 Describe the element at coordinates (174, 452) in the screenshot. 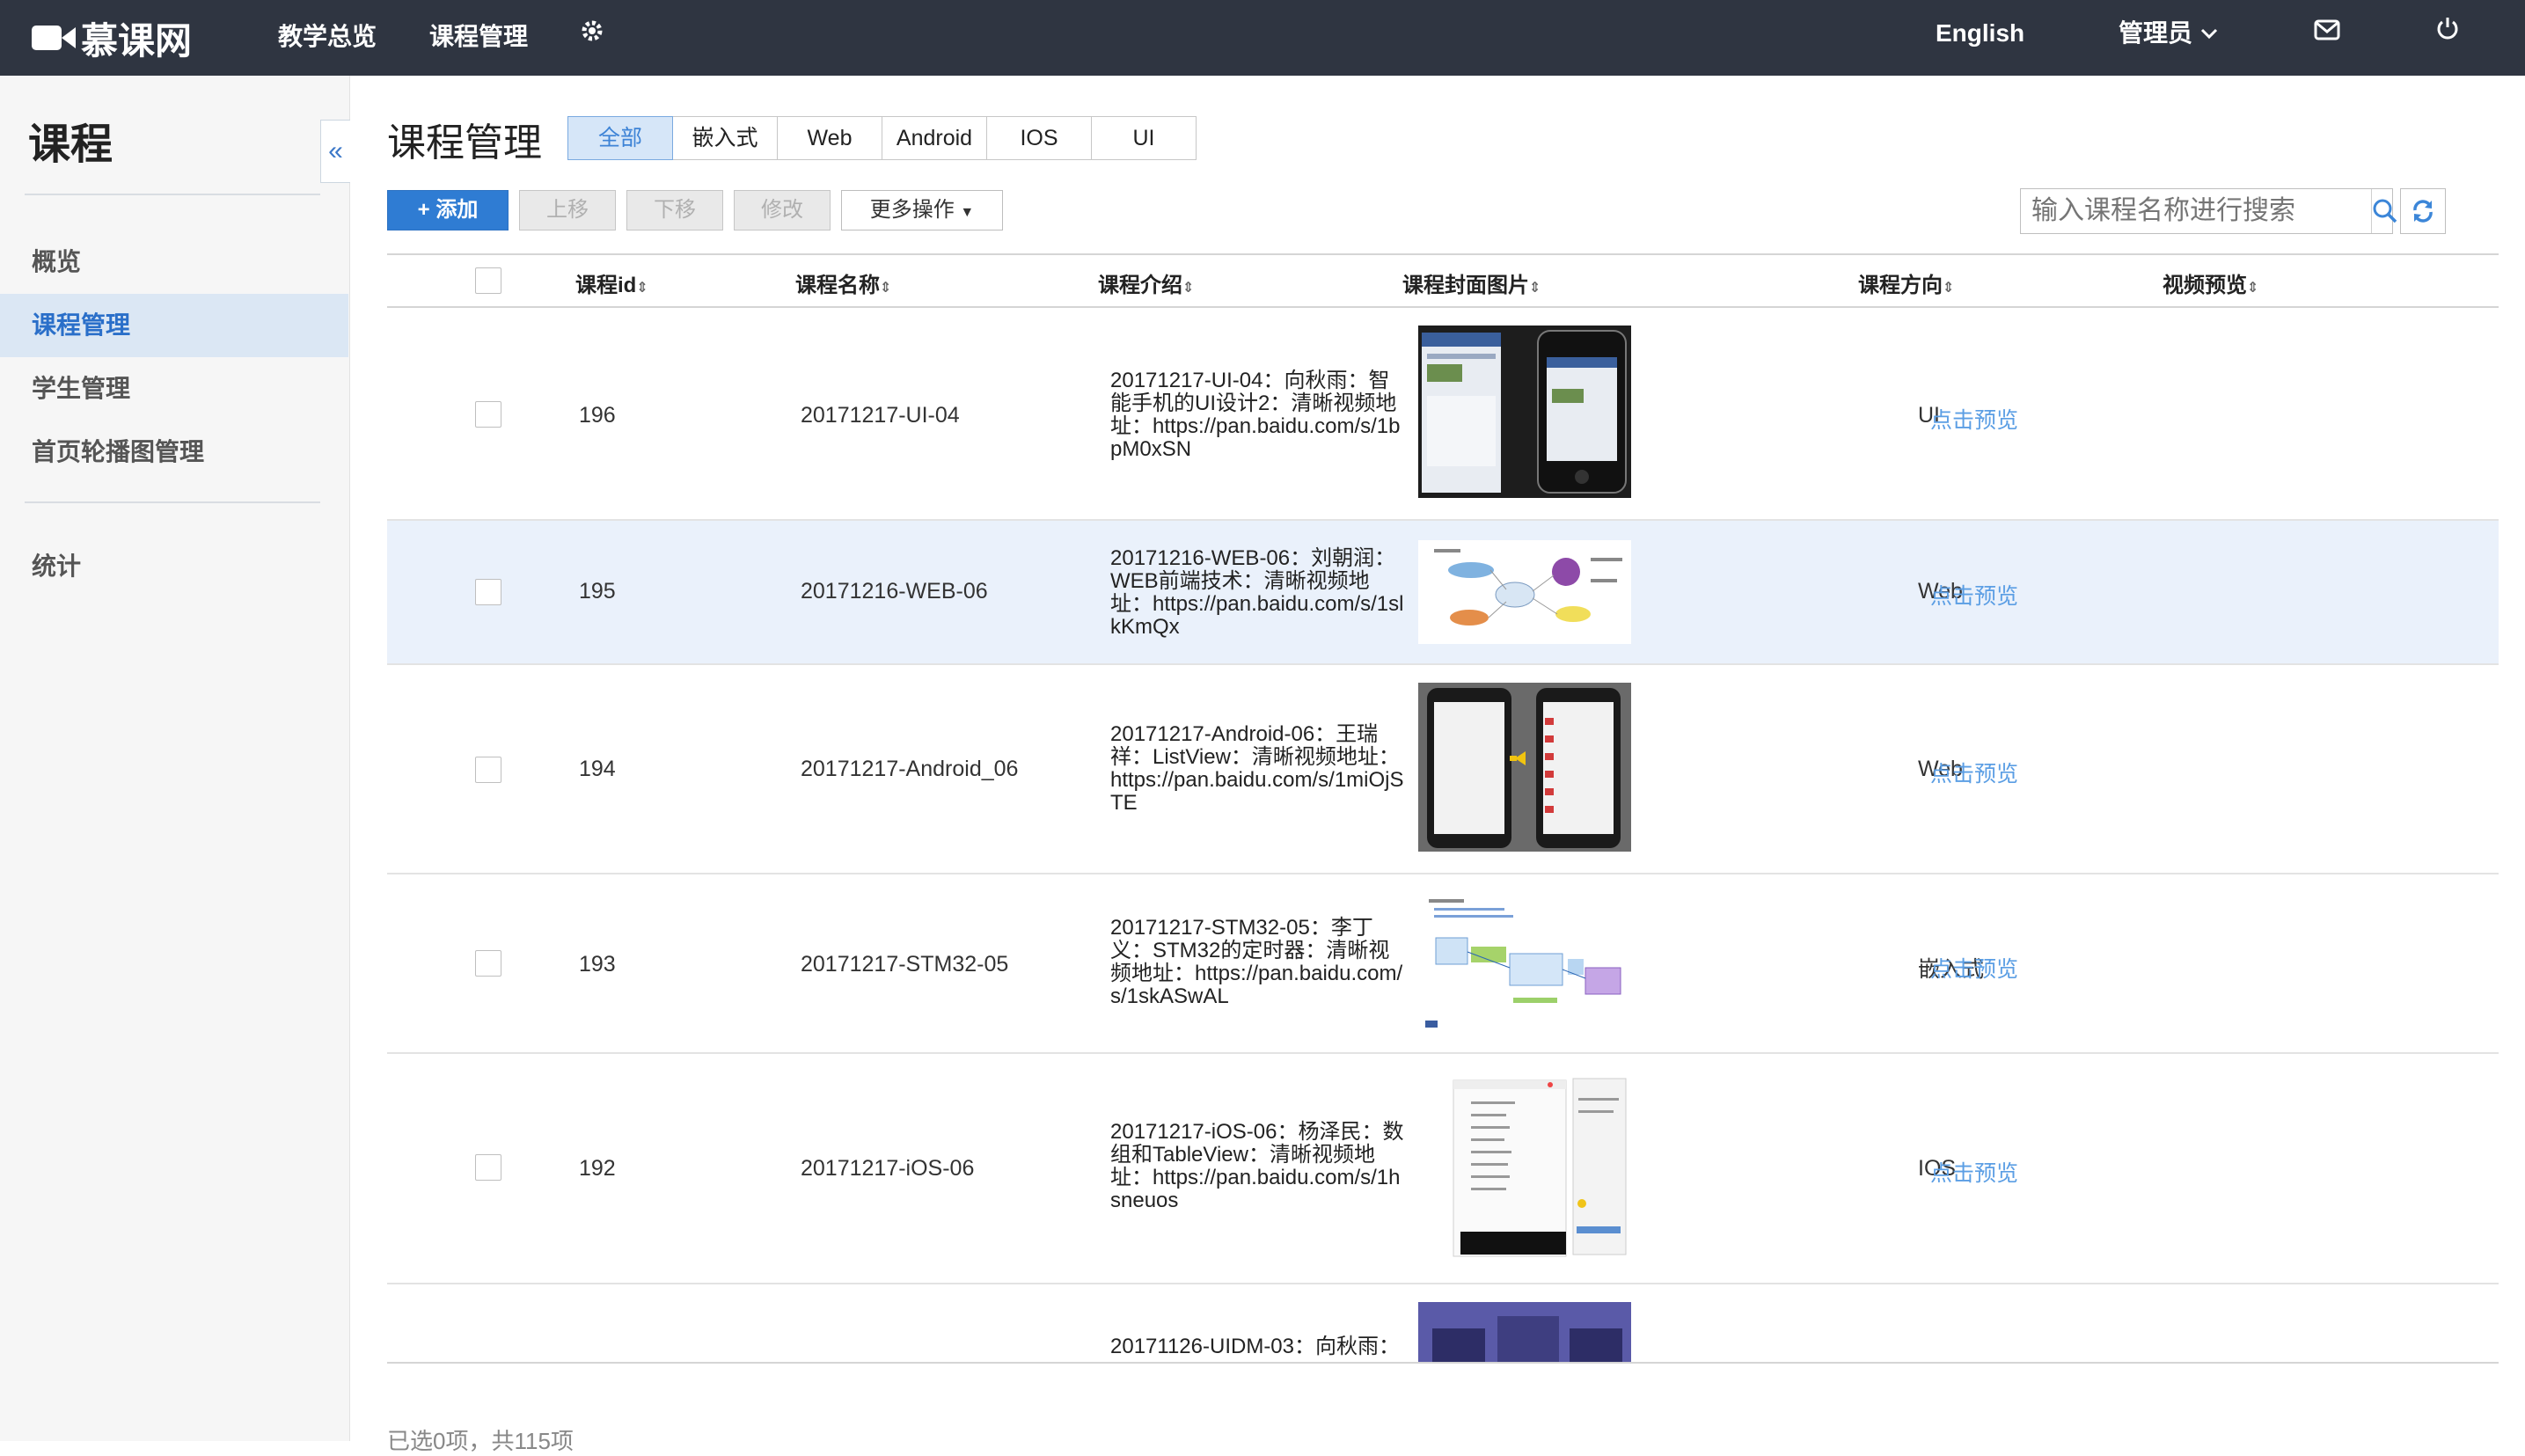

I see `sidebar-item-carousel-management: 首页轮播图管理` at that location.